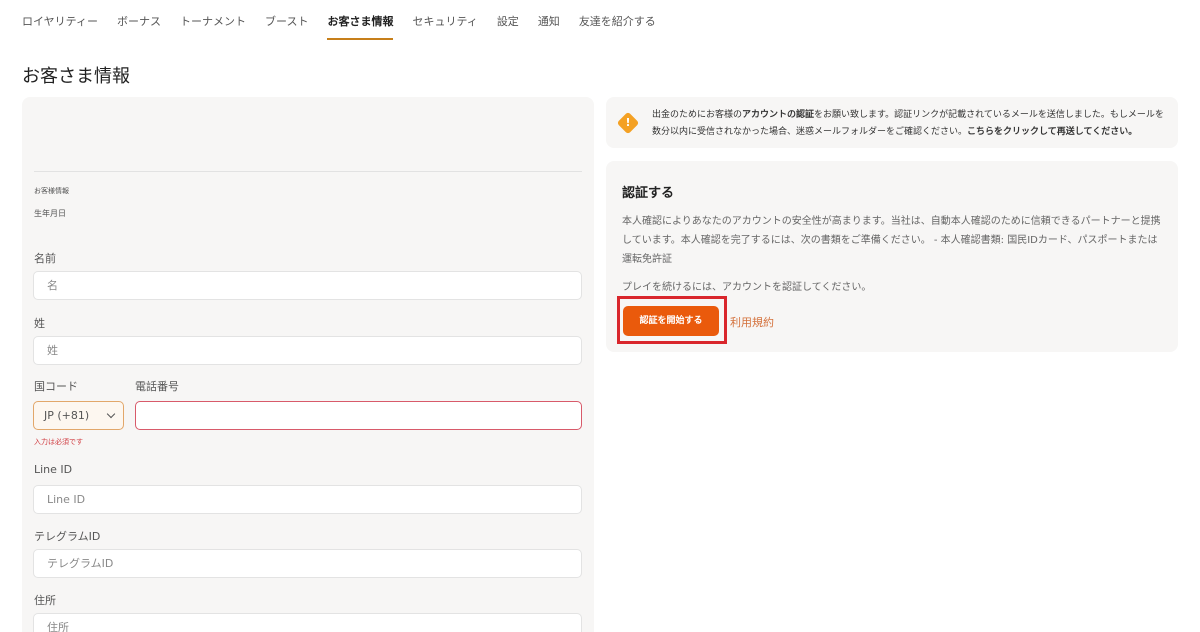 The image size is (1200, 632). Describe the element at coordinates (307, 563) in the screenshot. I see `telegram-id-input: テレグラムID` at that location.